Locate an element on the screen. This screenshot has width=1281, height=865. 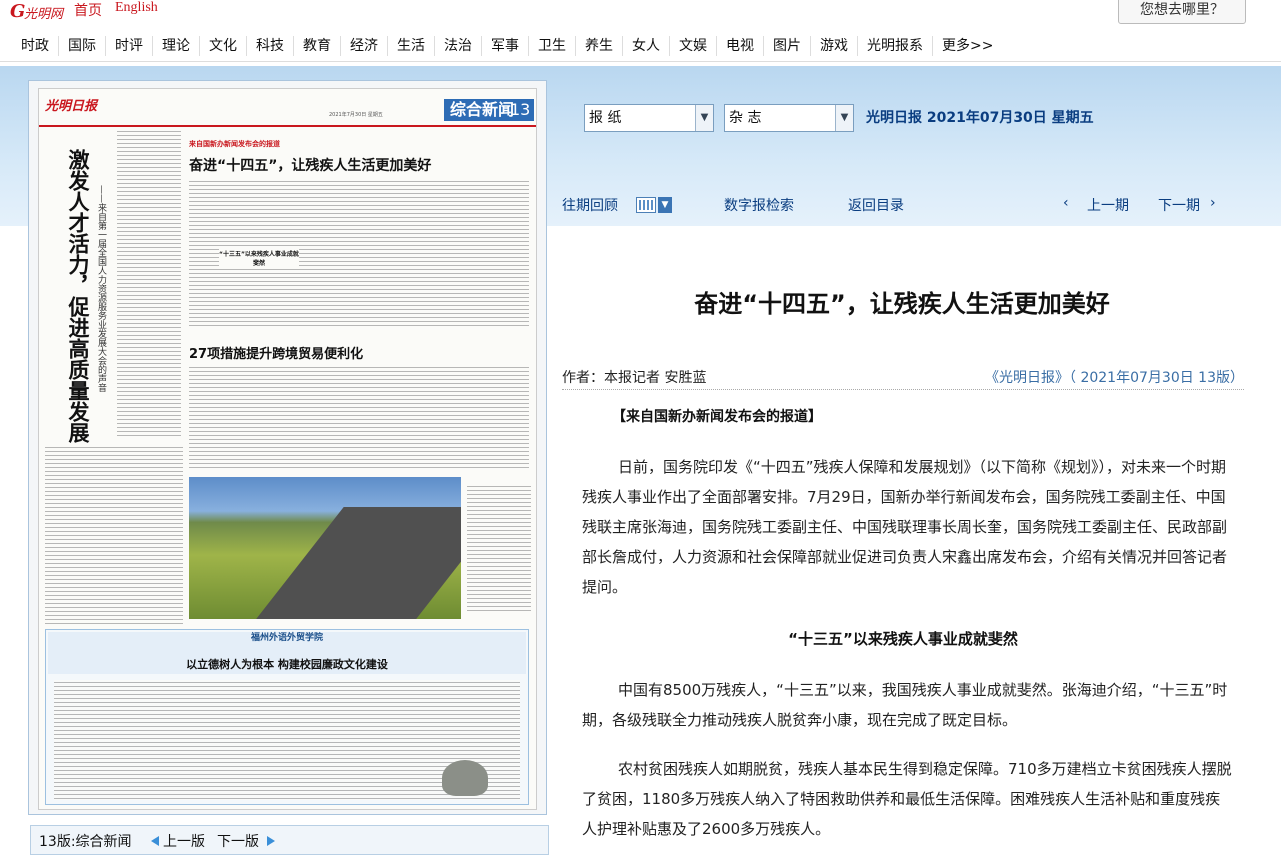
vertical-subheadline: ——来自第一届全国人力资源服务业发展大会的声音 is located at coordinates (101, 288).